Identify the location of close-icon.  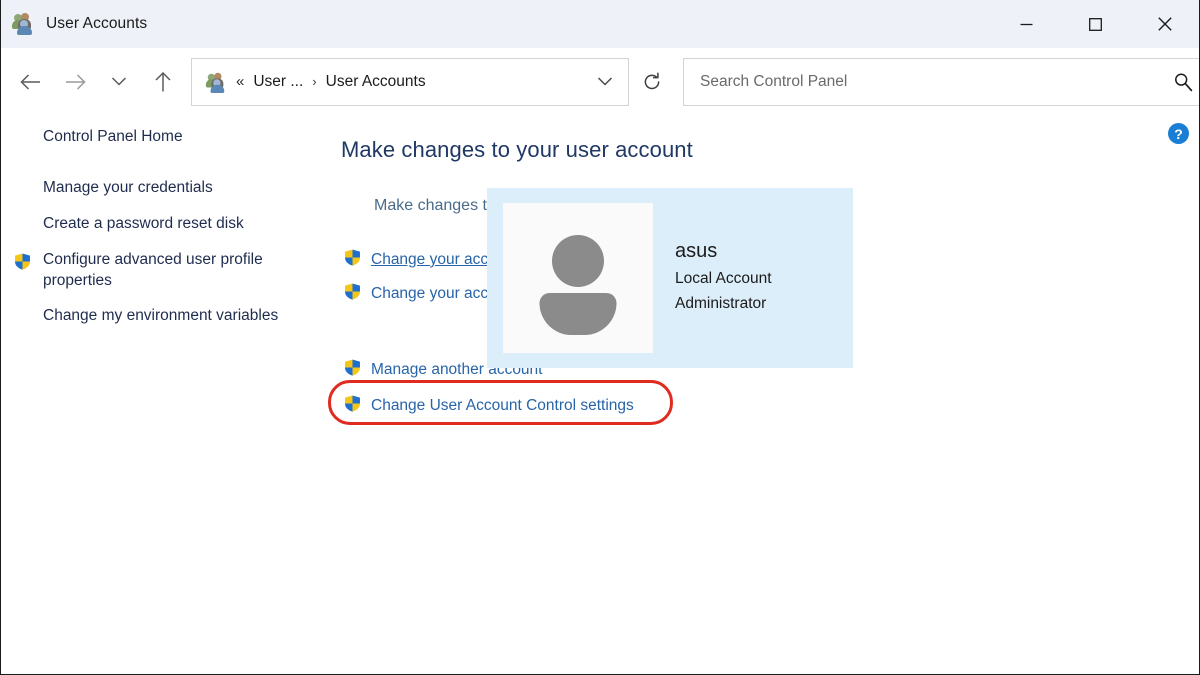
(1164, 24).